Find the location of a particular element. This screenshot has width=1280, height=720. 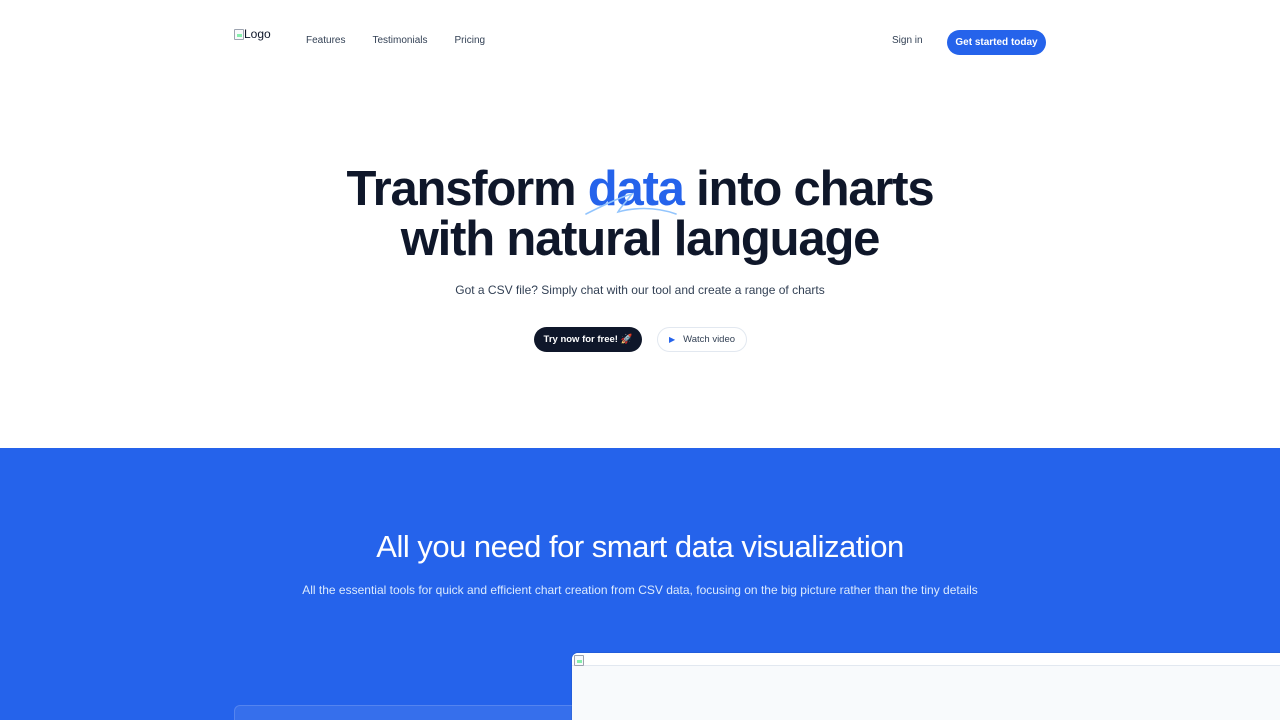

try-now-button: Try now for free! 🚀 is located at coordinates (588, 339).